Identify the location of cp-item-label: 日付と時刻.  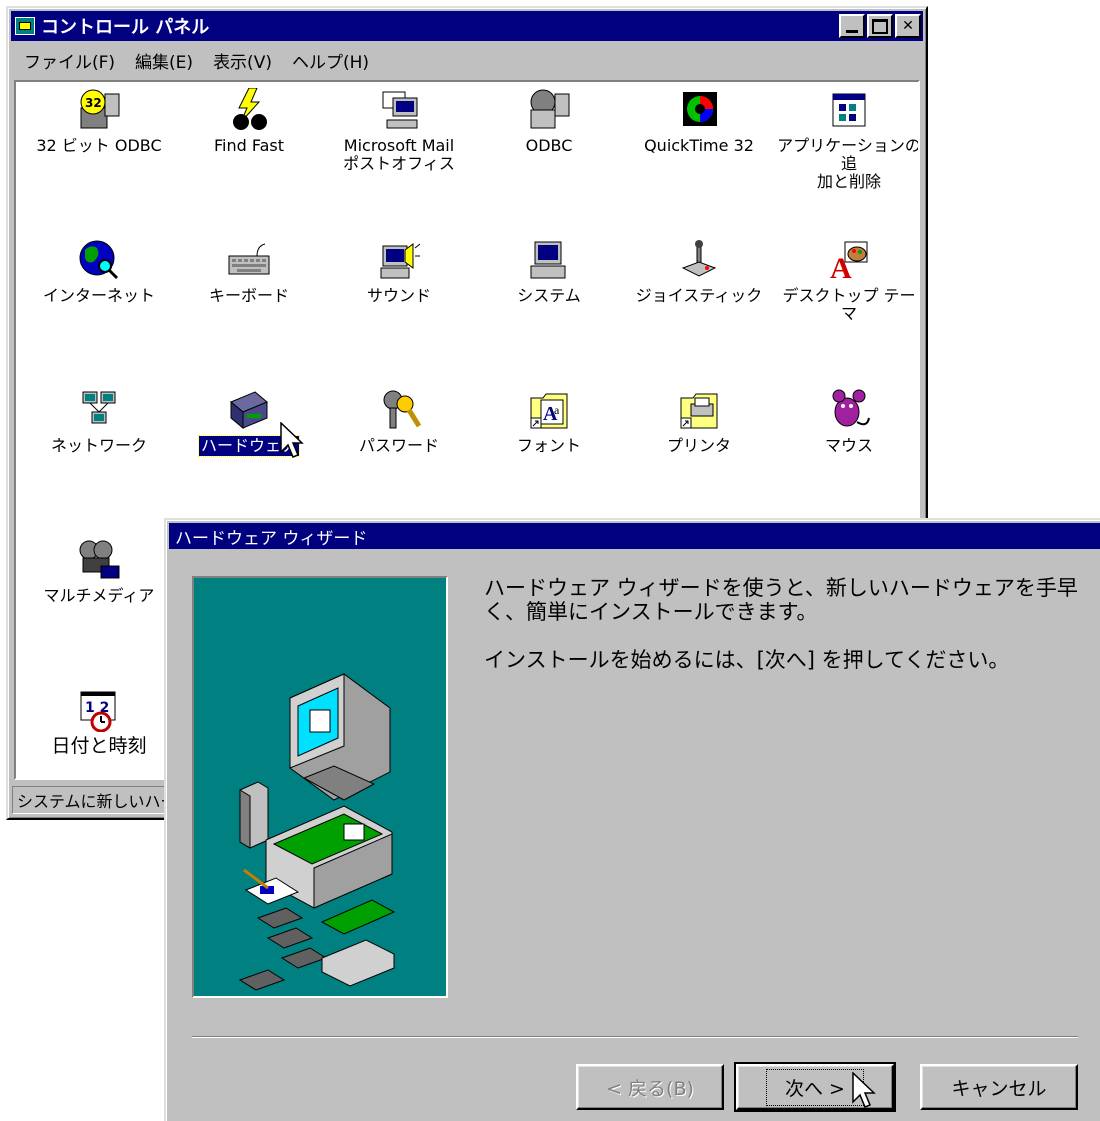
(99, 746).